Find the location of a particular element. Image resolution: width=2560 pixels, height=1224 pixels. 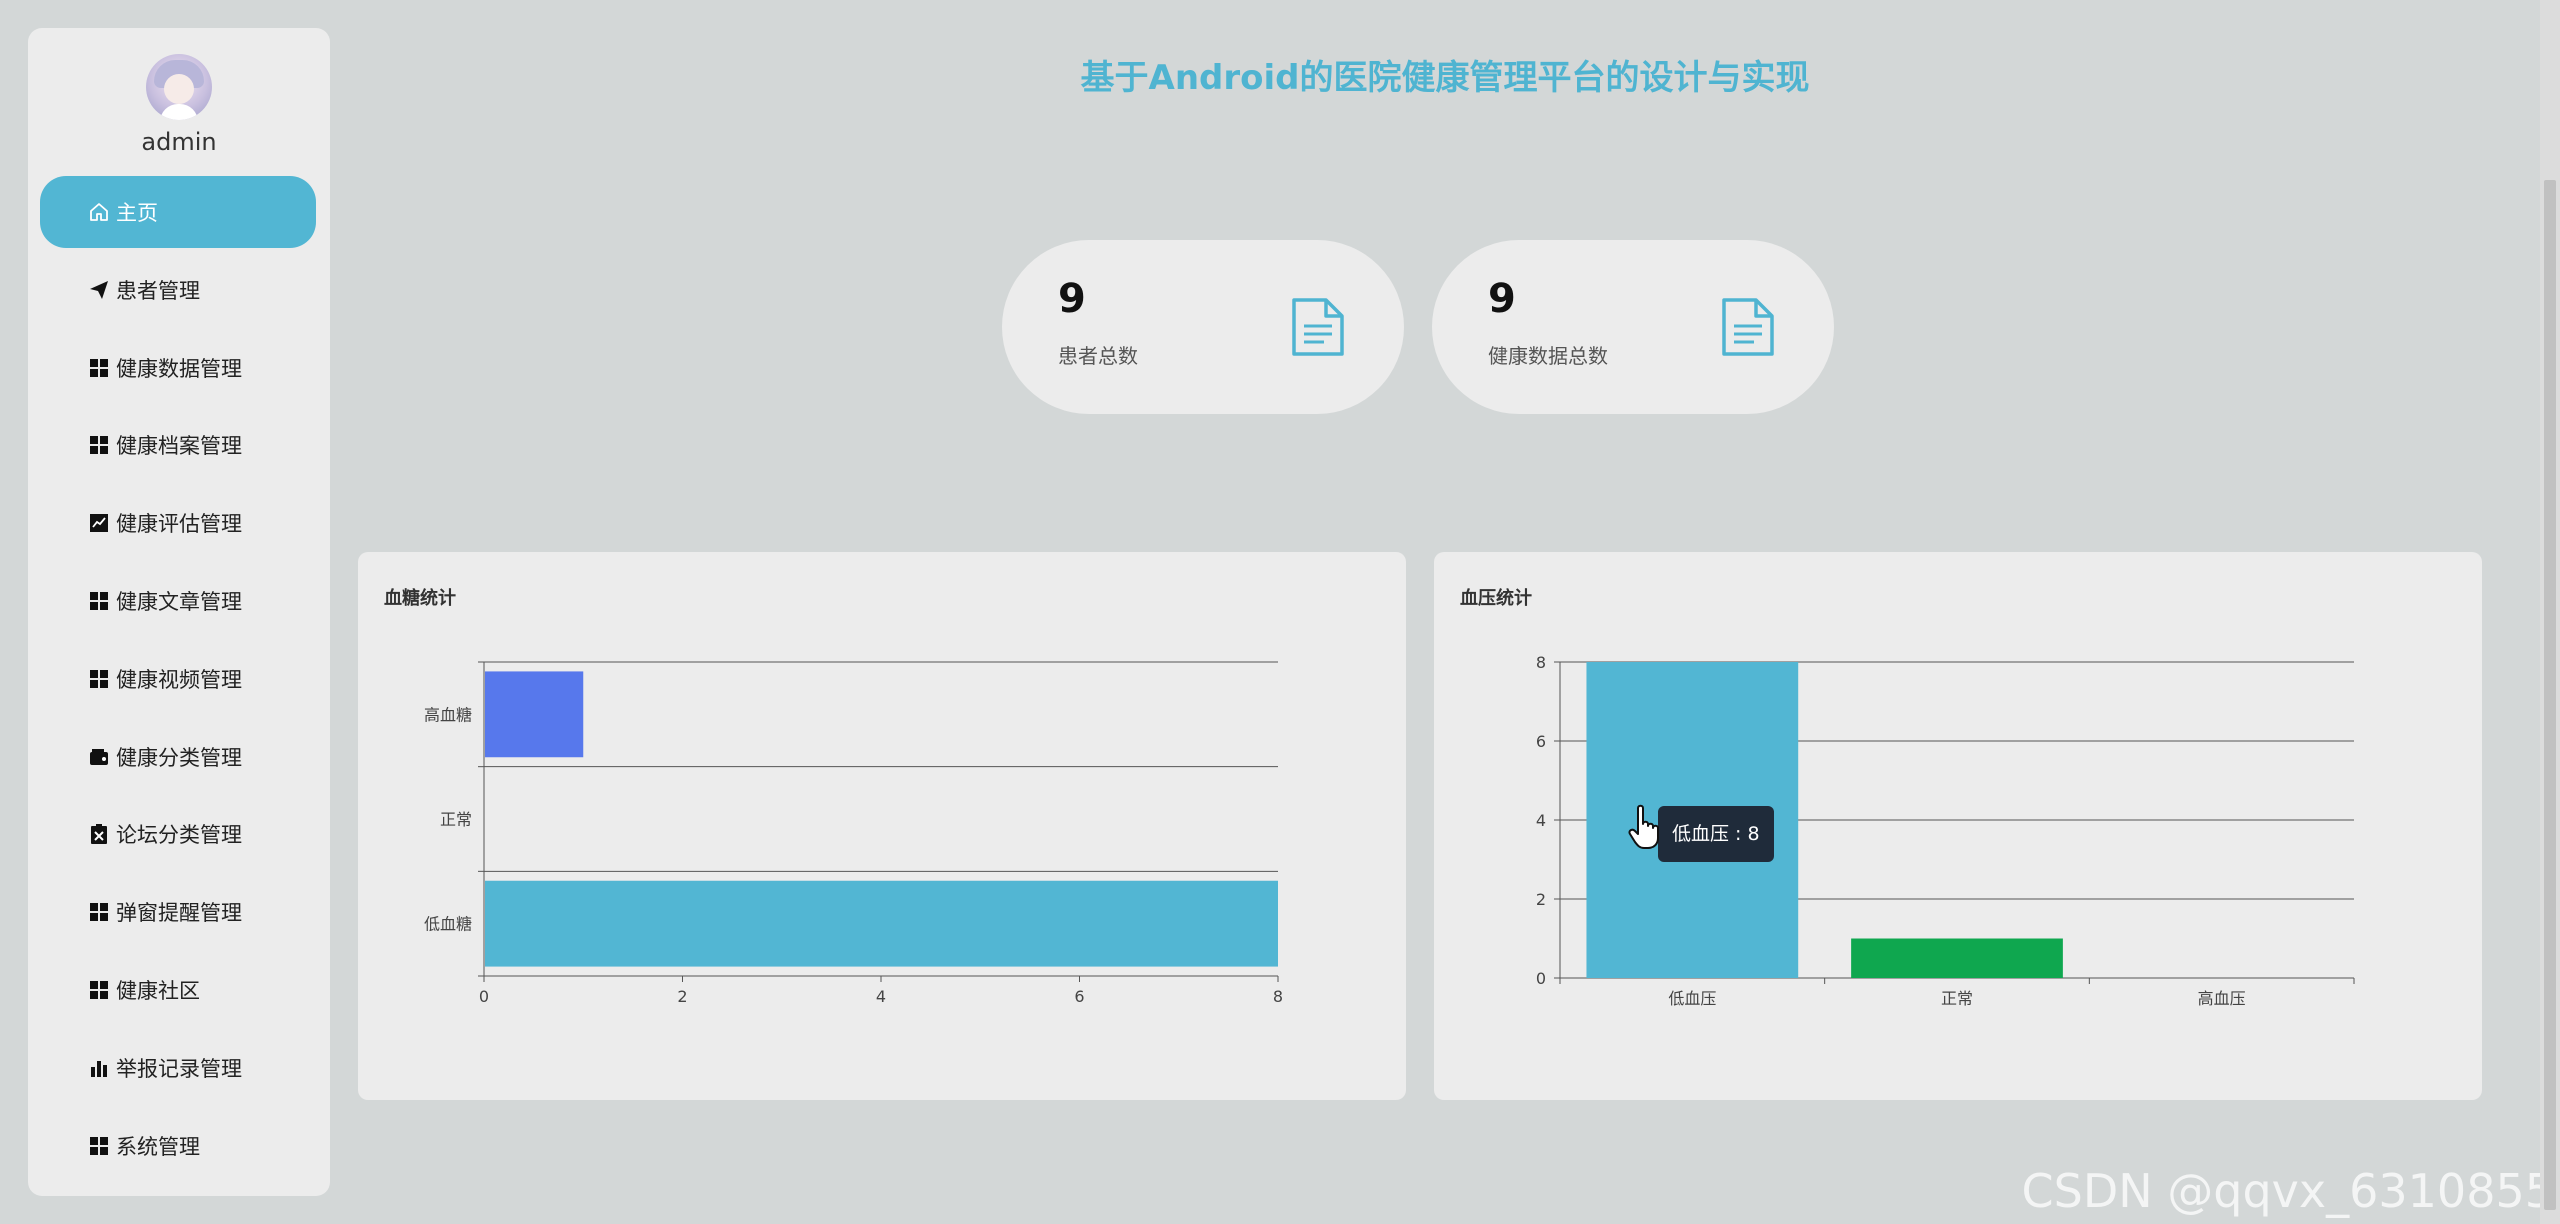

home-icon is located at coordinates (99, 212).